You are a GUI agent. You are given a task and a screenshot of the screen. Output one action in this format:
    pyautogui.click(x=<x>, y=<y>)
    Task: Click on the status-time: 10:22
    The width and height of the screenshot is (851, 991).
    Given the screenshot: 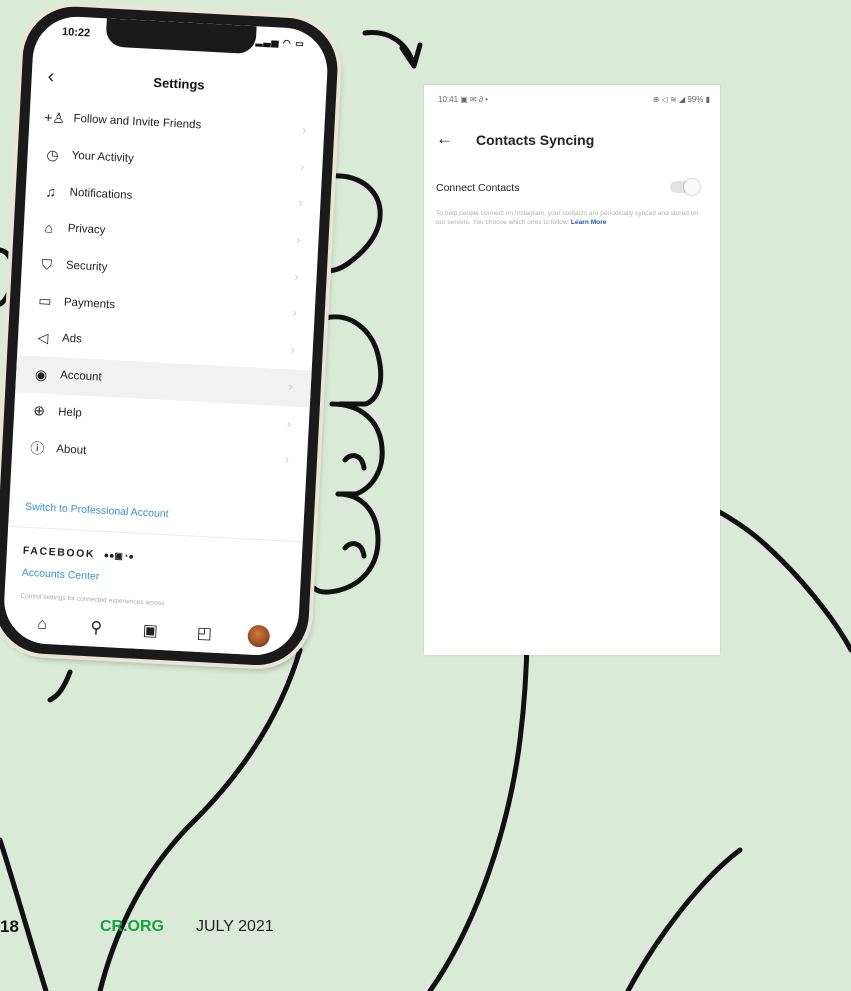 What is the action you would take?
    pyautogui.click(x=76, y=33)
    